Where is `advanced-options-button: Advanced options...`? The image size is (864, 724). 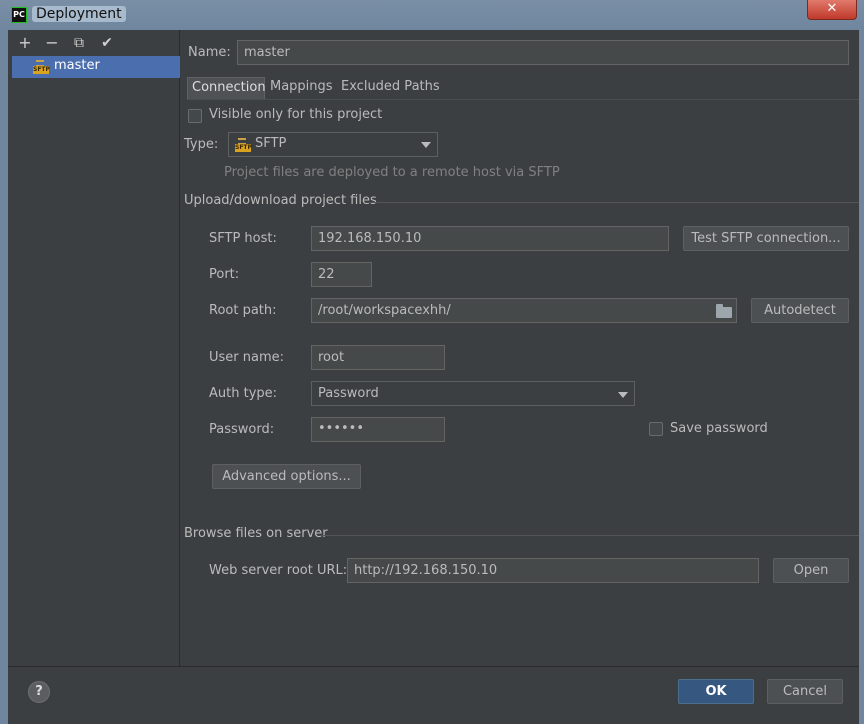
advanced-options-button: Advanced options... is located at coordinates (286, 476).